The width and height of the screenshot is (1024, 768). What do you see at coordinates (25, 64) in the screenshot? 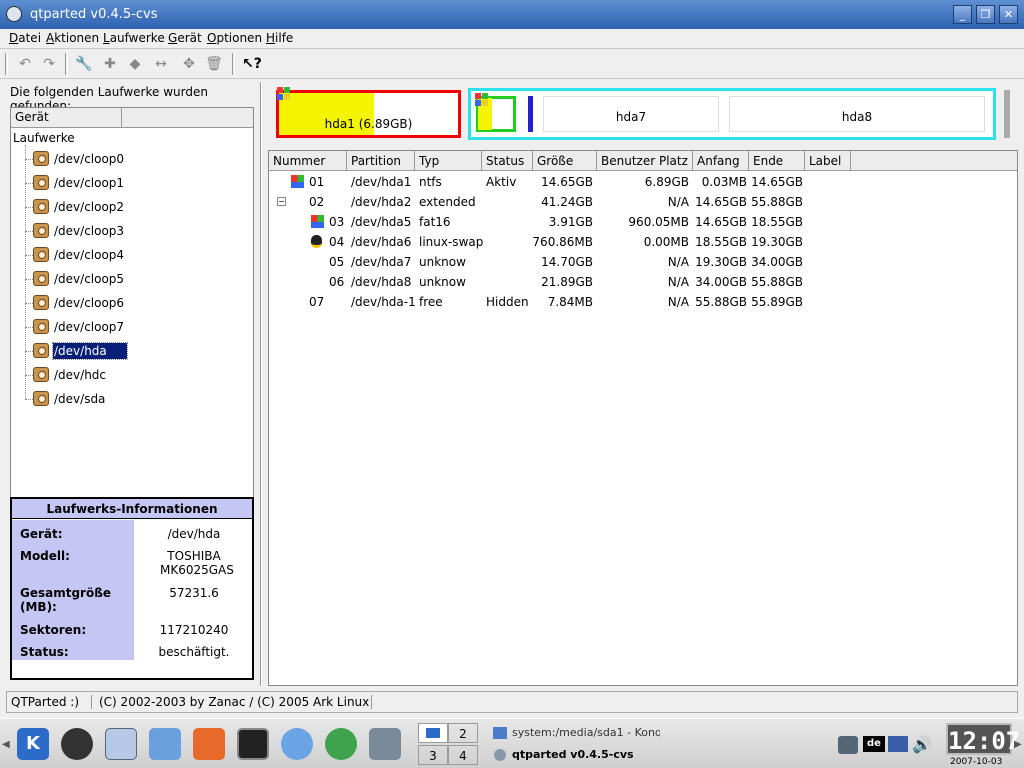
I see `undo-icon: ↶` at bounding box center [25, 64].